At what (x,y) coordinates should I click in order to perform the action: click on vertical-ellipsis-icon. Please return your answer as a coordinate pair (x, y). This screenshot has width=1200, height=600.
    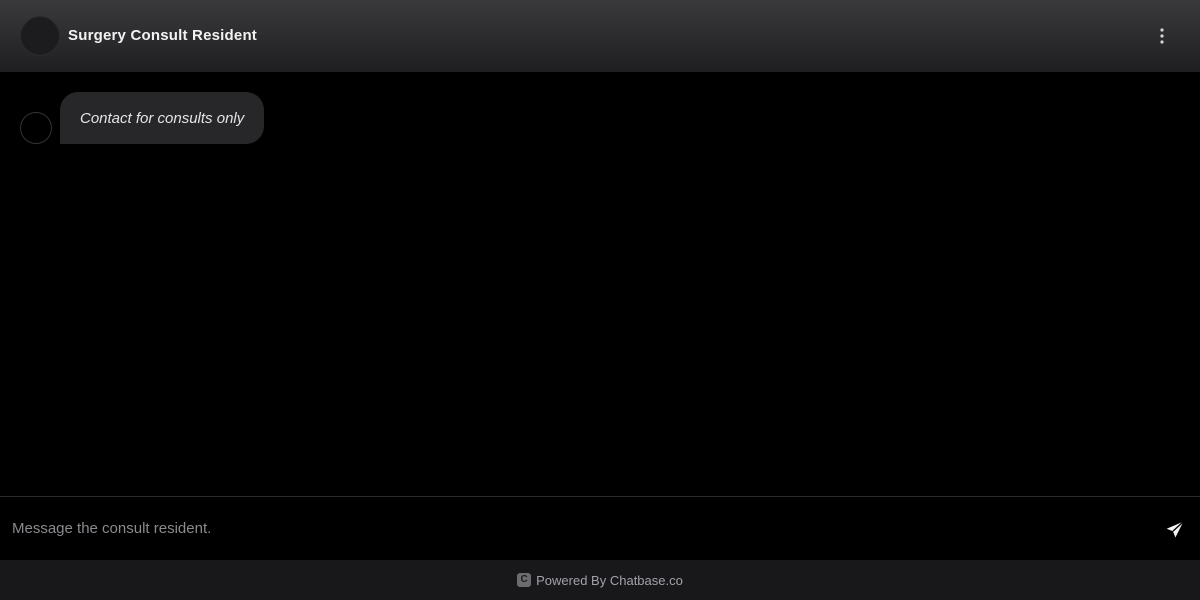
    Looking at the image, I should click on (1162, 36).